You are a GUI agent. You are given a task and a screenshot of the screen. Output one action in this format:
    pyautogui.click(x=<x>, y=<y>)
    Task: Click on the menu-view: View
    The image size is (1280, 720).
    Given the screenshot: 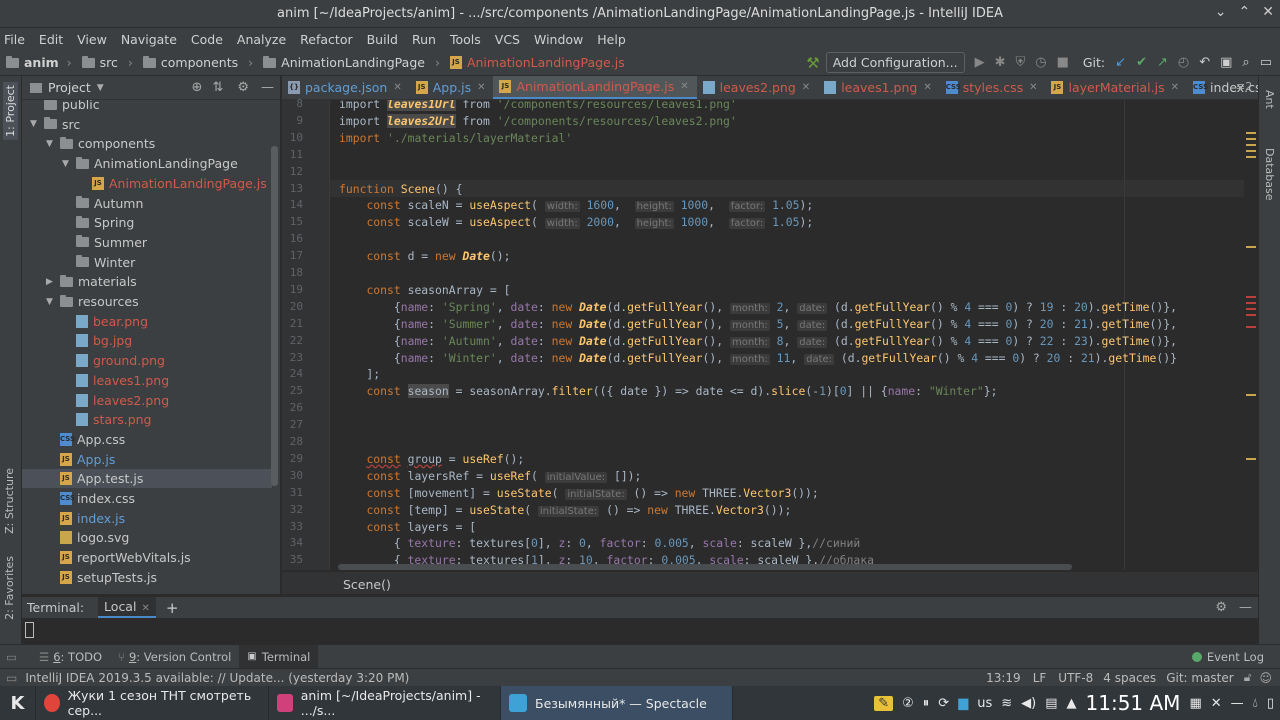 What is the action you would take?
    pyautogui.click(x=92, y=39)
    